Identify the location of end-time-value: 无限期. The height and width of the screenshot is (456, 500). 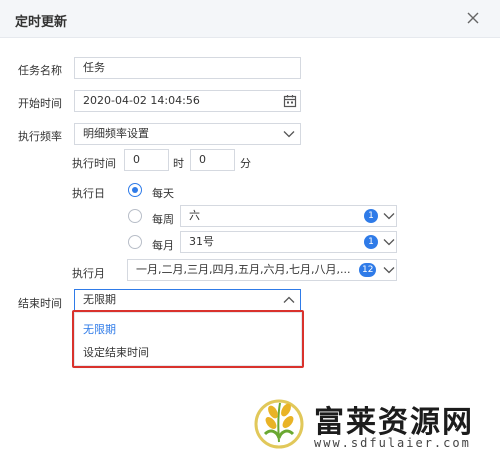
(99, 299).